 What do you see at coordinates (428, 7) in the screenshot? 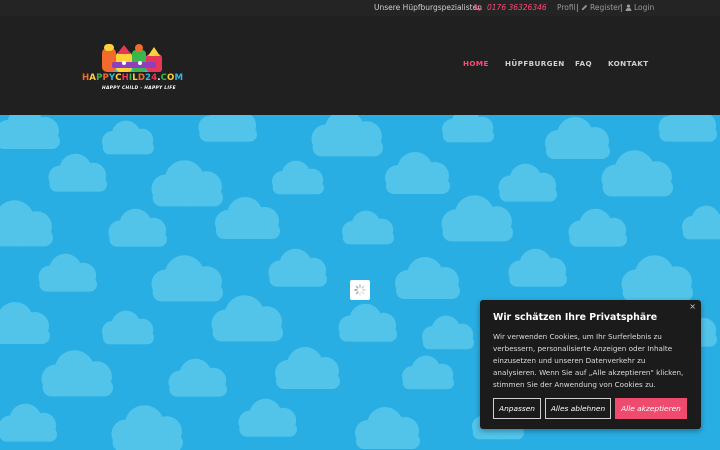
I see `topbar-tagline: Unsere Hüpfburgspezialisten` at bounding box center [428, 7].